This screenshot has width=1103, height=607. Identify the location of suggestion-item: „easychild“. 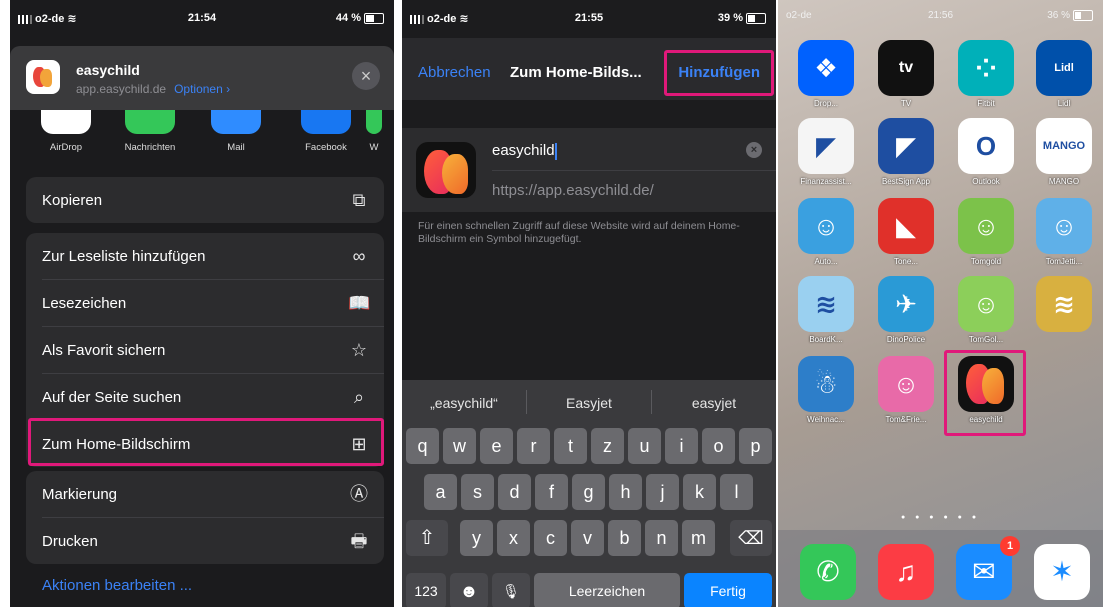
(464, 403).